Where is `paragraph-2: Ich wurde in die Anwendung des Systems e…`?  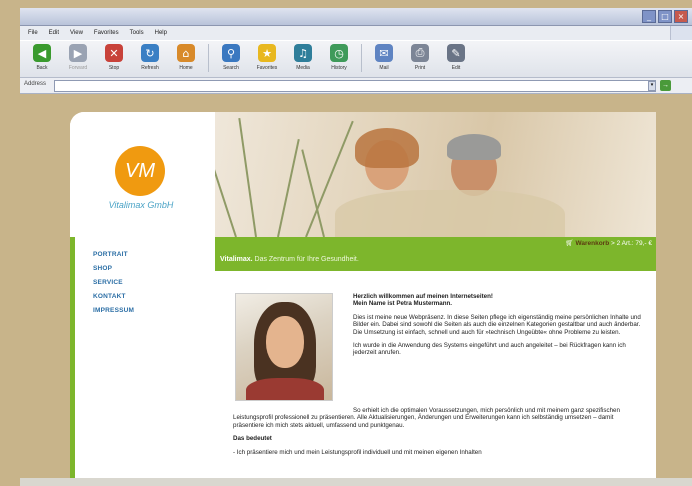
paragraph-2: Ich wurde in die Anwendung des Systems e… is located at coordinates (489, 349).